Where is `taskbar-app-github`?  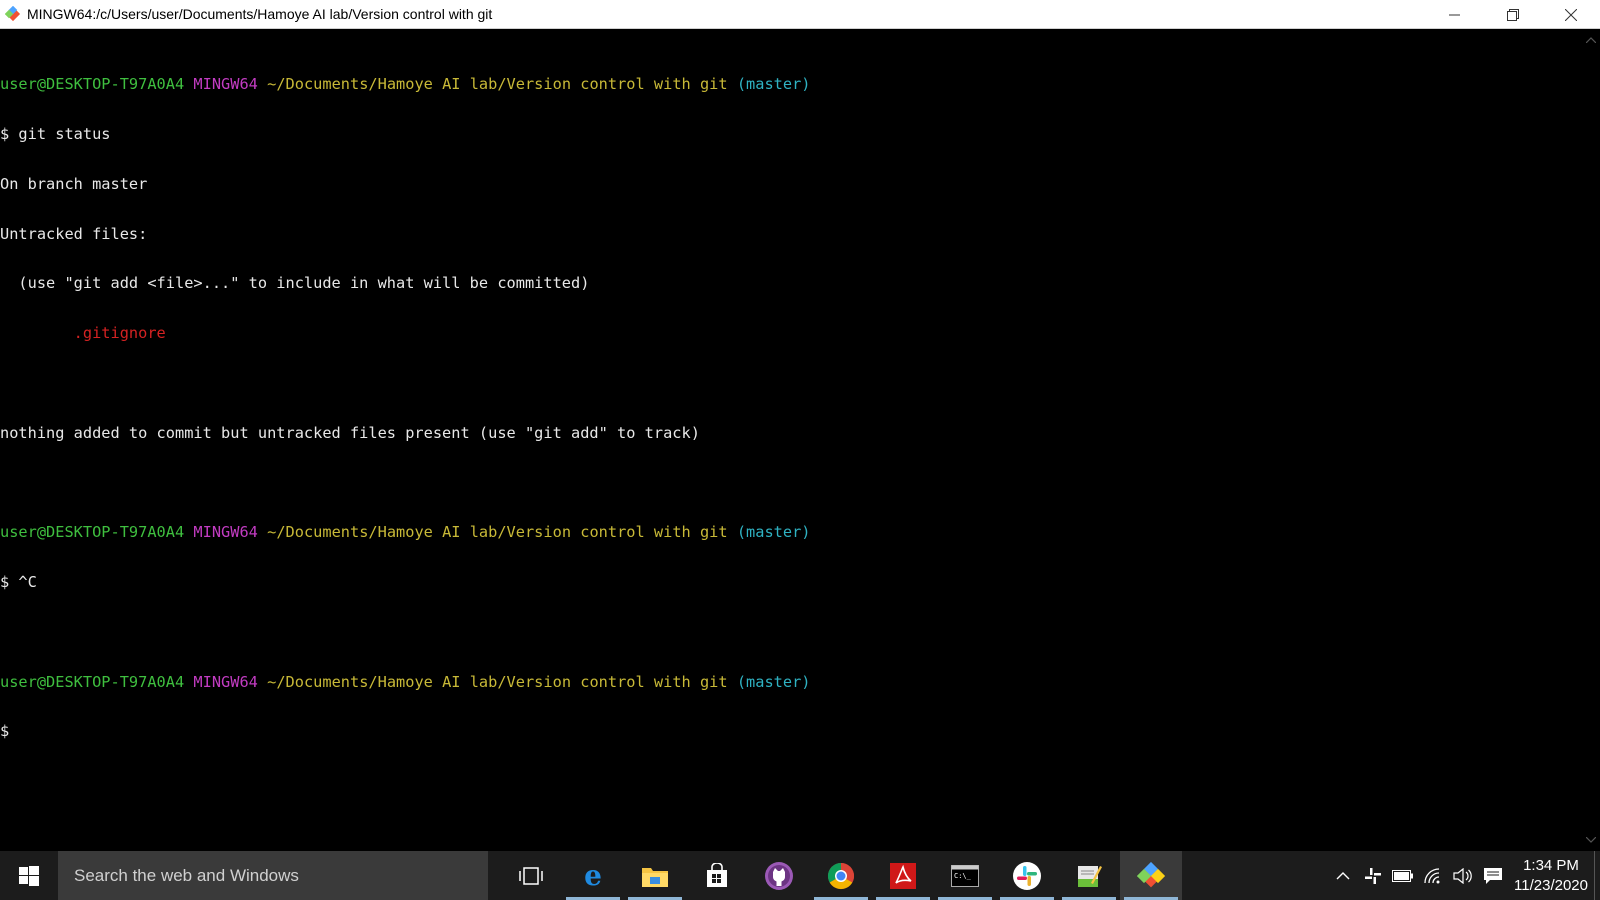 taskbar-app-github is located at coordinates (779, 875).